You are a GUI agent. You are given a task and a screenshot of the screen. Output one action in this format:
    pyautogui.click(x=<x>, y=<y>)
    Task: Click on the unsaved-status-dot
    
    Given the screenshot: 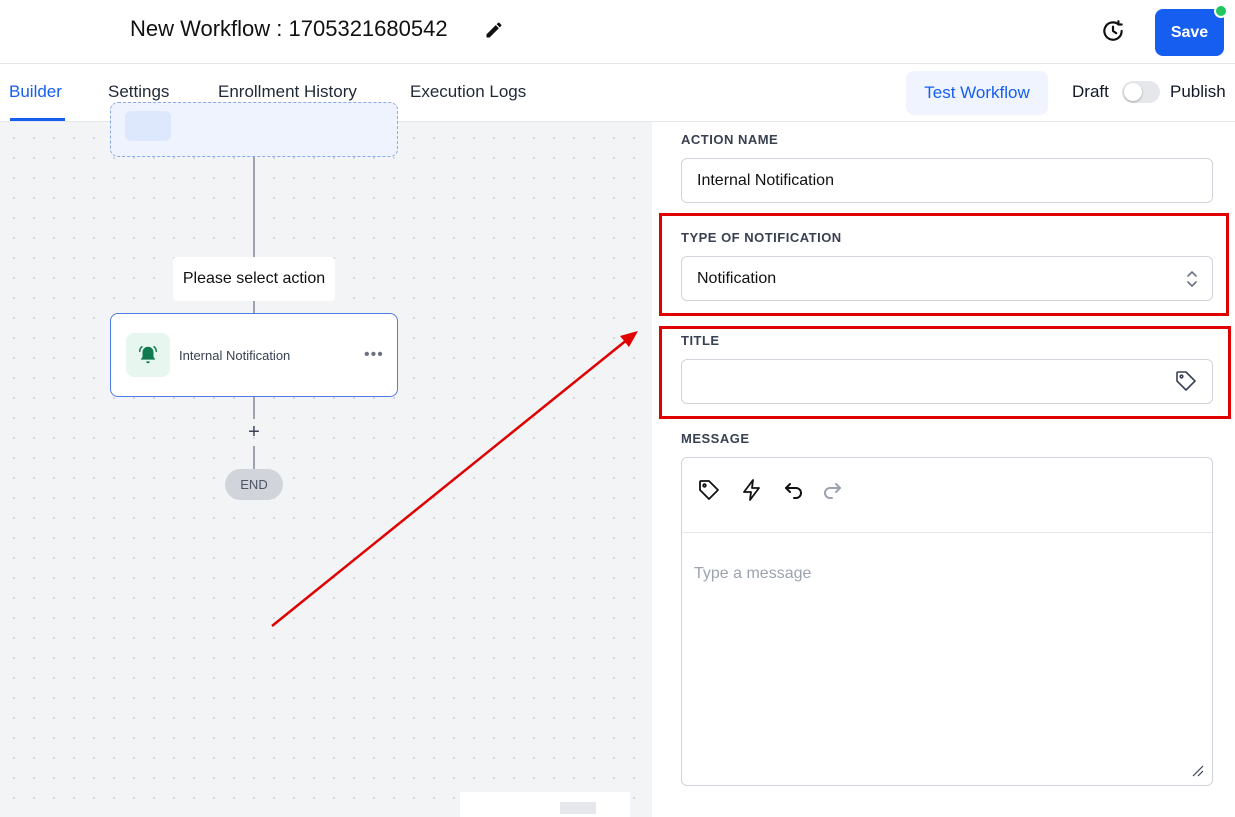 What is the action you would take?
    pyautogui.click(x=1221, y=11)
    